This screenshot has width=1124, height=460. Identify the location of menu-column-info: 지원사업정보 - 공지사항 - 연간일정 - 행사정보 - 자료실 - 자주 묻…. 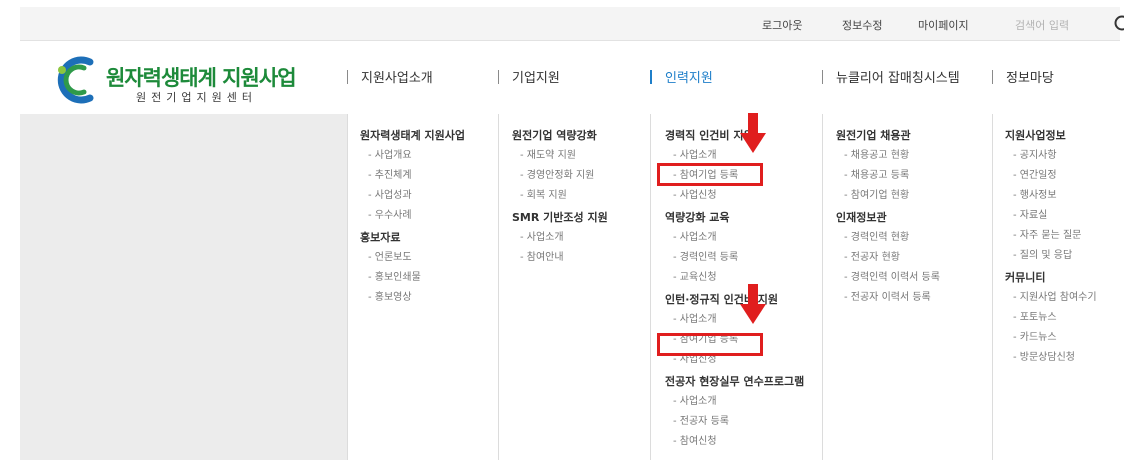
(1051, 247).